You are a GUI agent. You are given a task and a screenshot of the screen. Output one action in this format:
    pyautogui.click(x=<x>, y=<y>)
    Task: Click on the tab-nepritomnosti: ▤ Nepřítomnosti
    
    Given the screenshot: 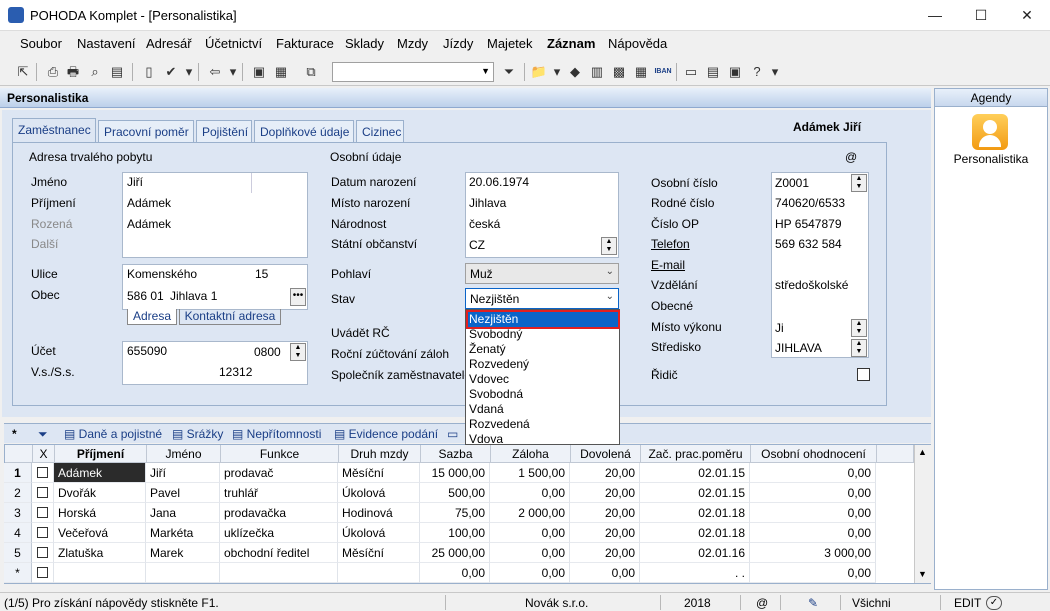 What is the action you would take?
    pyautogui.click(x=276, y=434)
    